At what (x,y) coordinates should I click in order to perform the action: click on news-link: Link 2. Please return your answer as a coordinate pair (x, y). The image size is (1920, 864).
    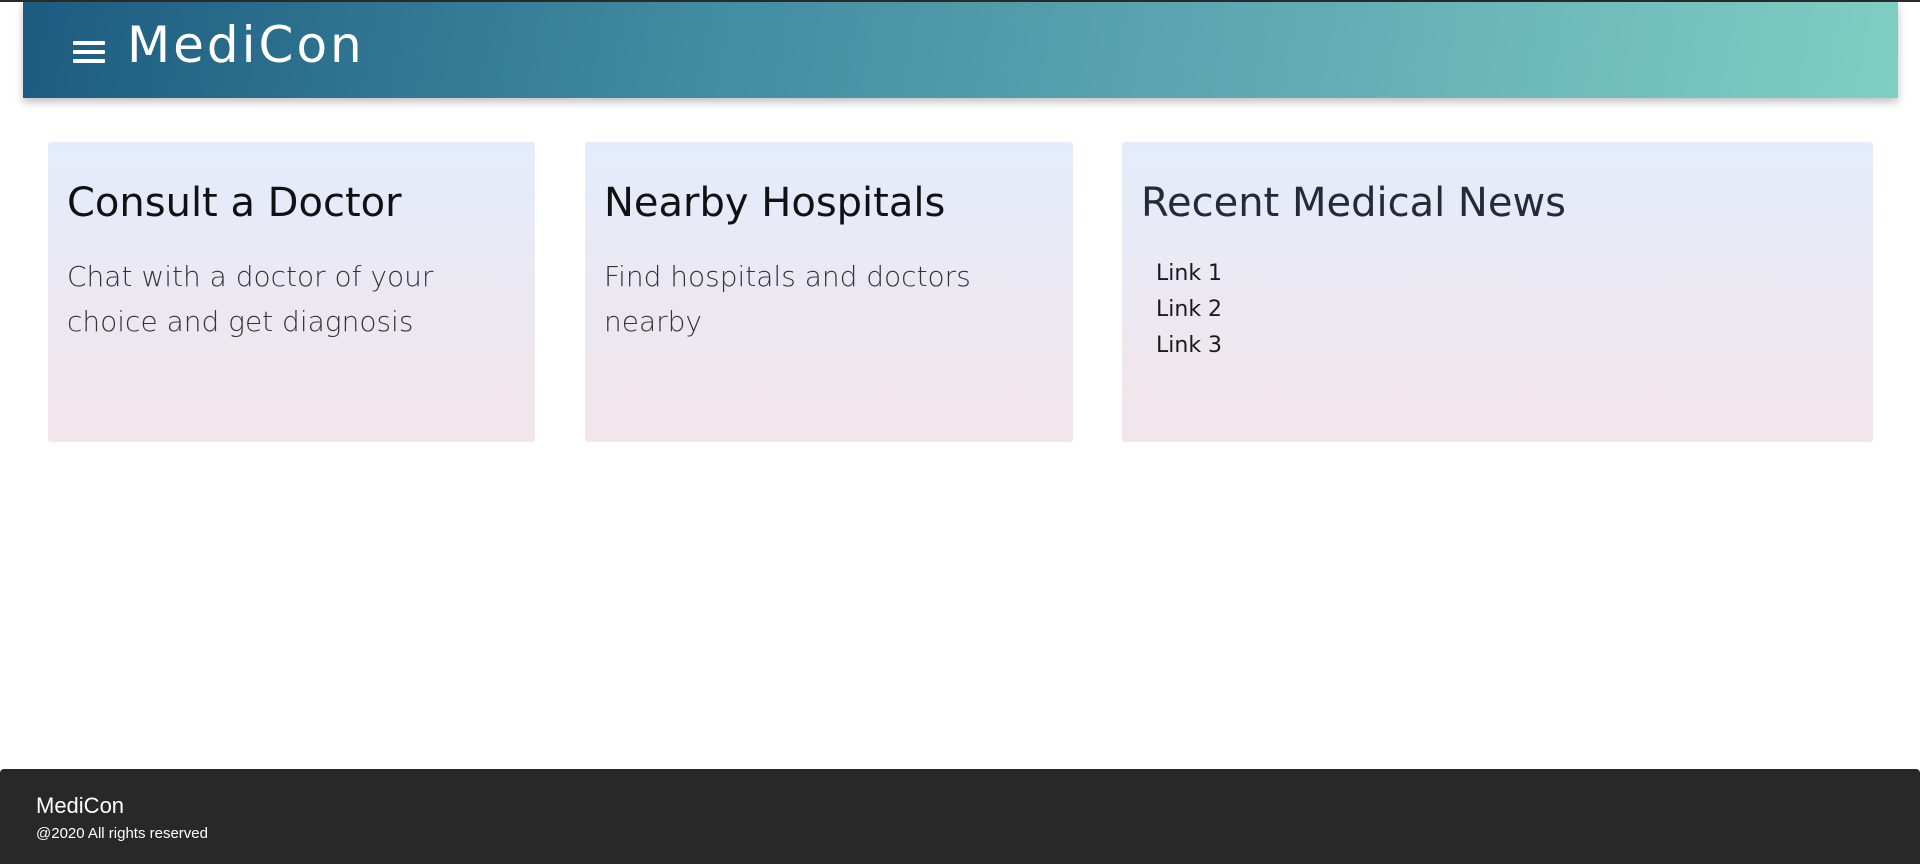
    Looking at the image, I should click on (1189, 310).